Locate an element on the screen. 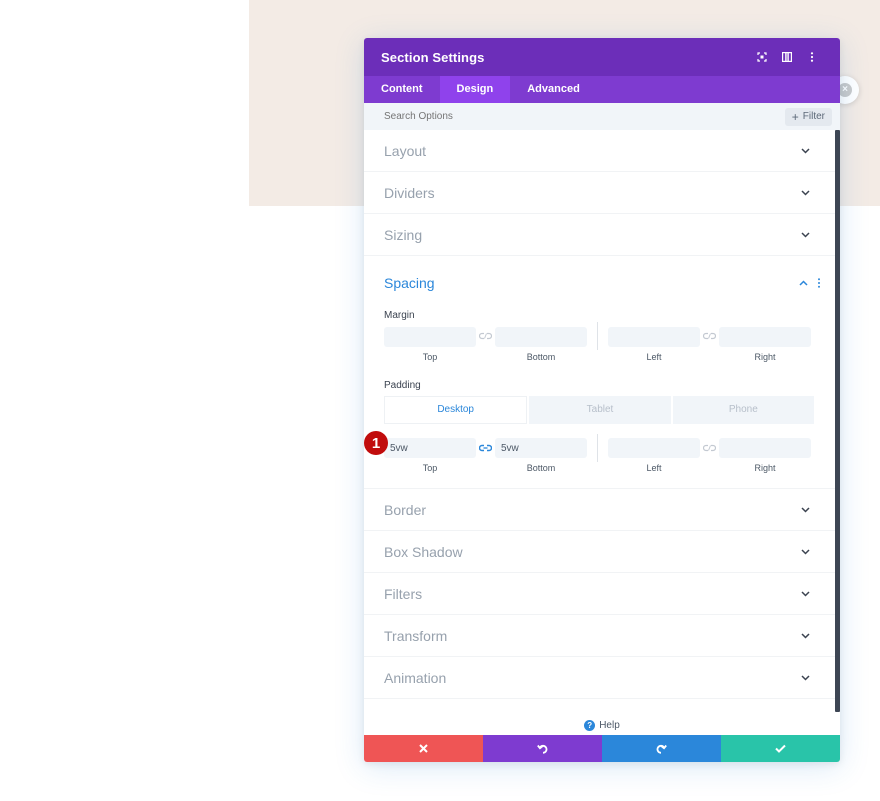 The image size is (880, 801). device-tab-tablet: Tablet is located at coordinates (600, 409).